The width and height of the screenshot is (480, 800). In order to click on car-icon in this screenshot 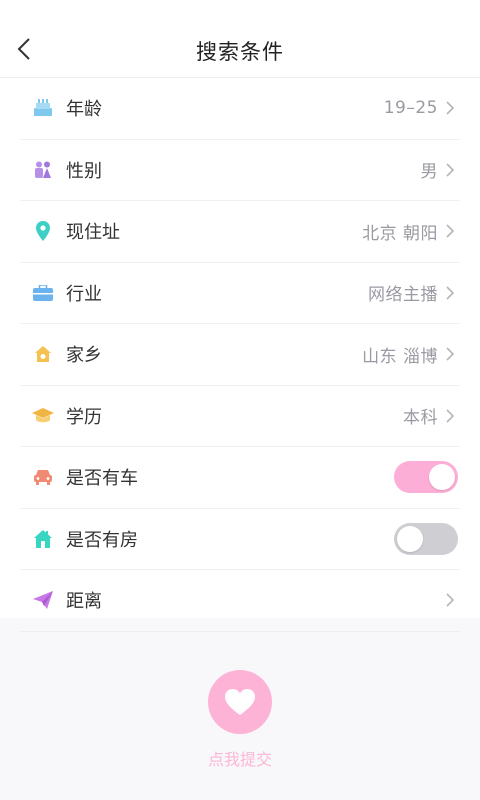, I will do `click(43, 477)`.